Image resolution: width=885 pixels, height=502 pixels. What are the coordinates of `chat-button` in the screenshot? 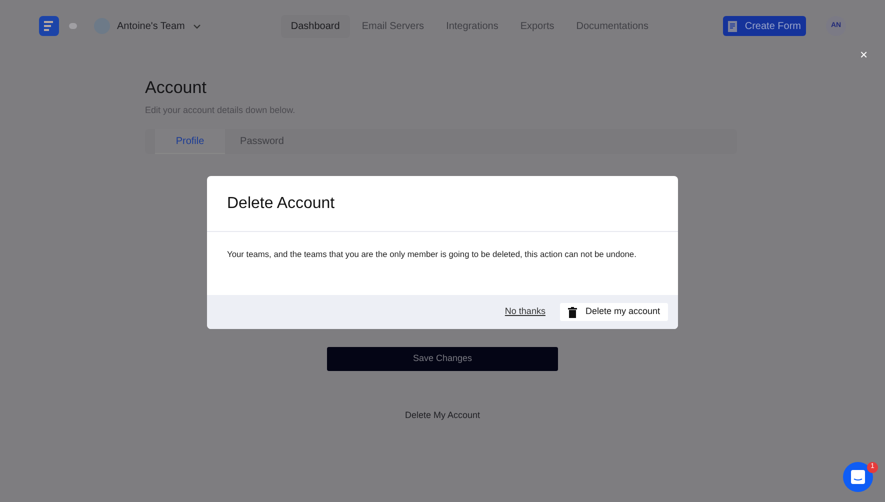 It's located at (858, 477).